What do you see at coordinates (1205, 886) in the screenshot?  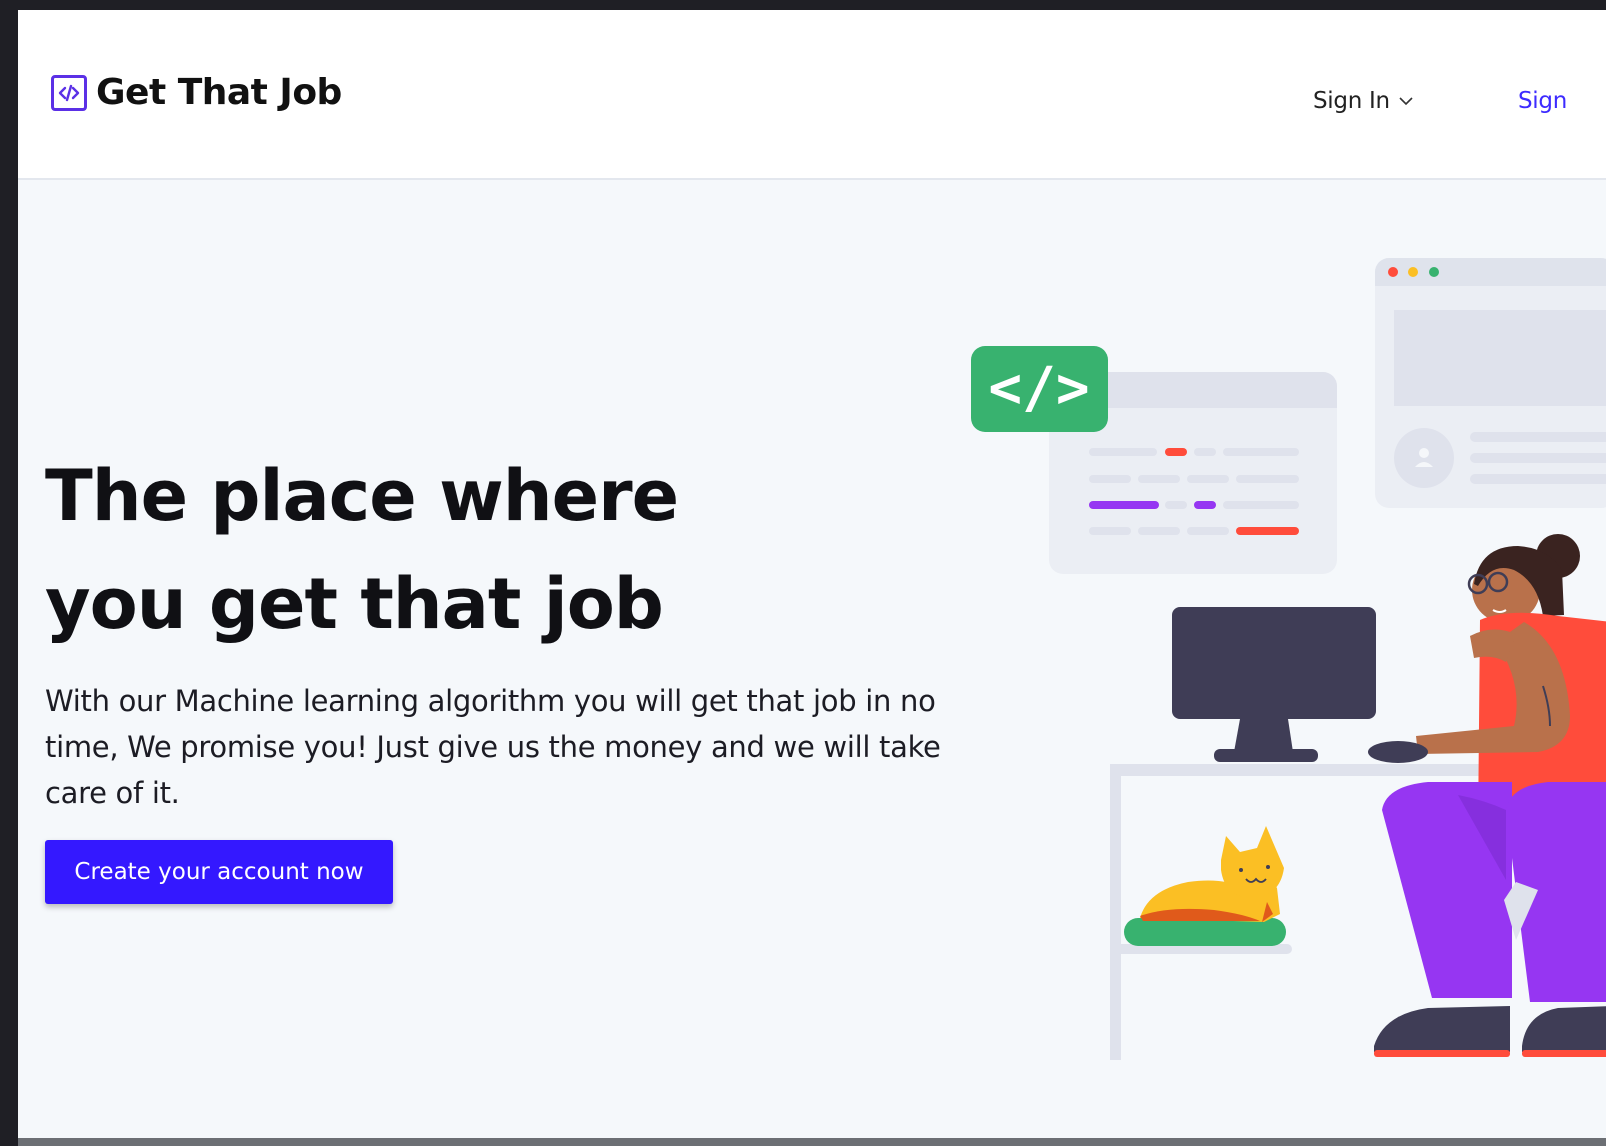 I see `cat-illustration` at bounding box center [1205, 886].